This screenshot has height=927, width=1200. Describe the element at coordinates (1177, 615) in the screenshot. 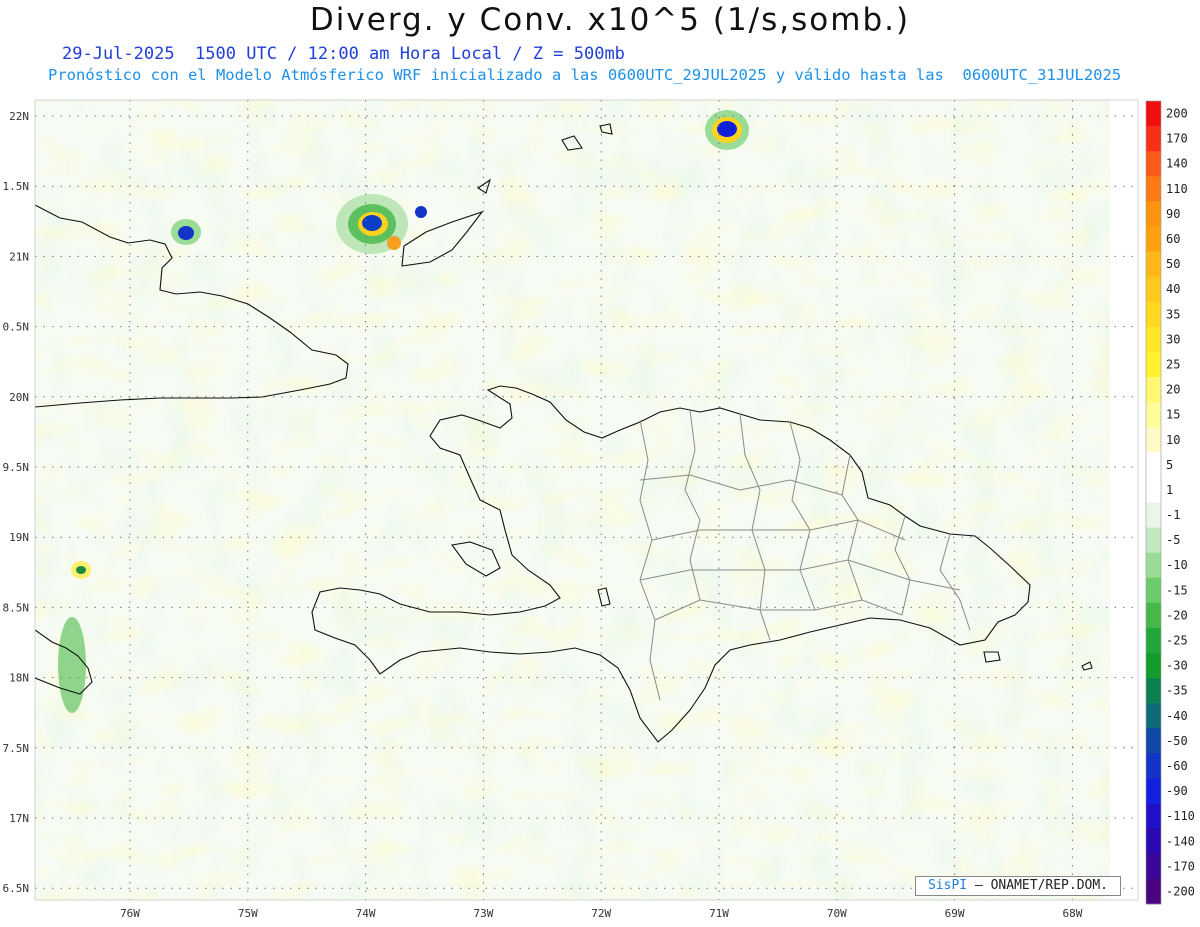

I see `colorbar-label: -20` at that location.